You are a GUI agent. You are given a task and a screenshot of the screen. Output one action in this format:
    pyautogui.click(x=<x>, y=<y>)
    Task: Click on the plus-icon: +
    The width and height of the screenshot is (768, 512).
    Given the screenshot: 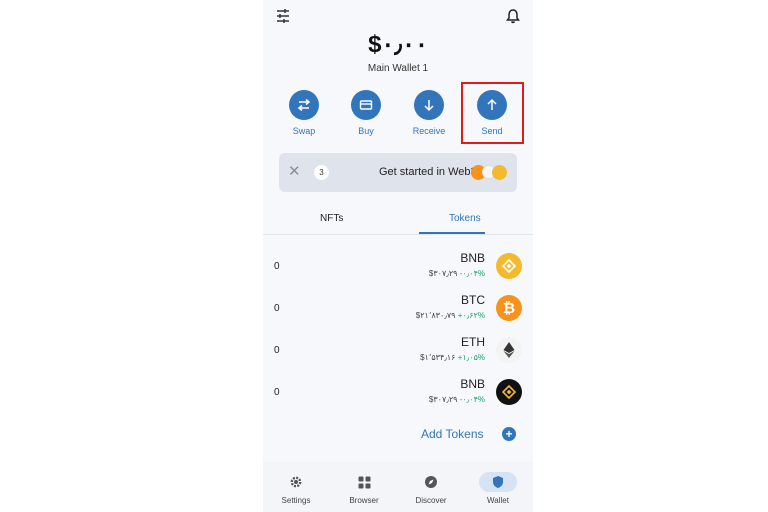 What is the action you would take?
    pyautogui.click(x=509, y=434)
    